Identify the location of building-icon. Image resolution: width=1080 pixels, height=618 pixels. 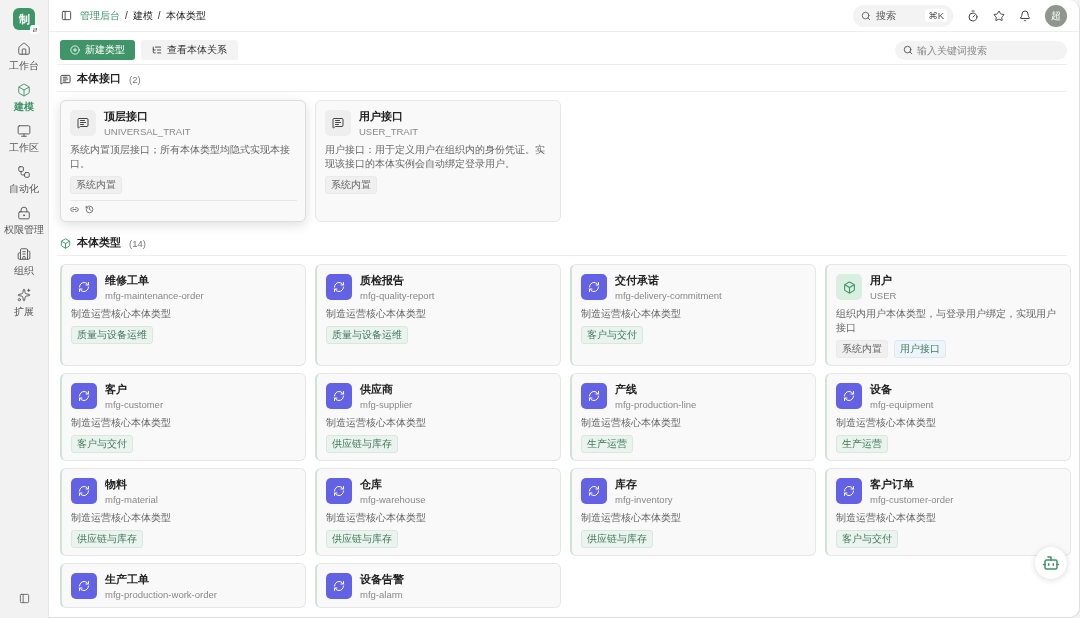
(24, 254).